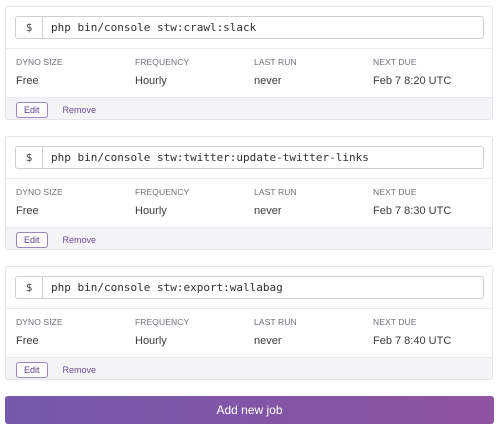 The height and width of the screenshot is (430, 500). I want to click on next-due-column: NEXT DUE Feb 7 8:40 UTC, so click(432, 337).